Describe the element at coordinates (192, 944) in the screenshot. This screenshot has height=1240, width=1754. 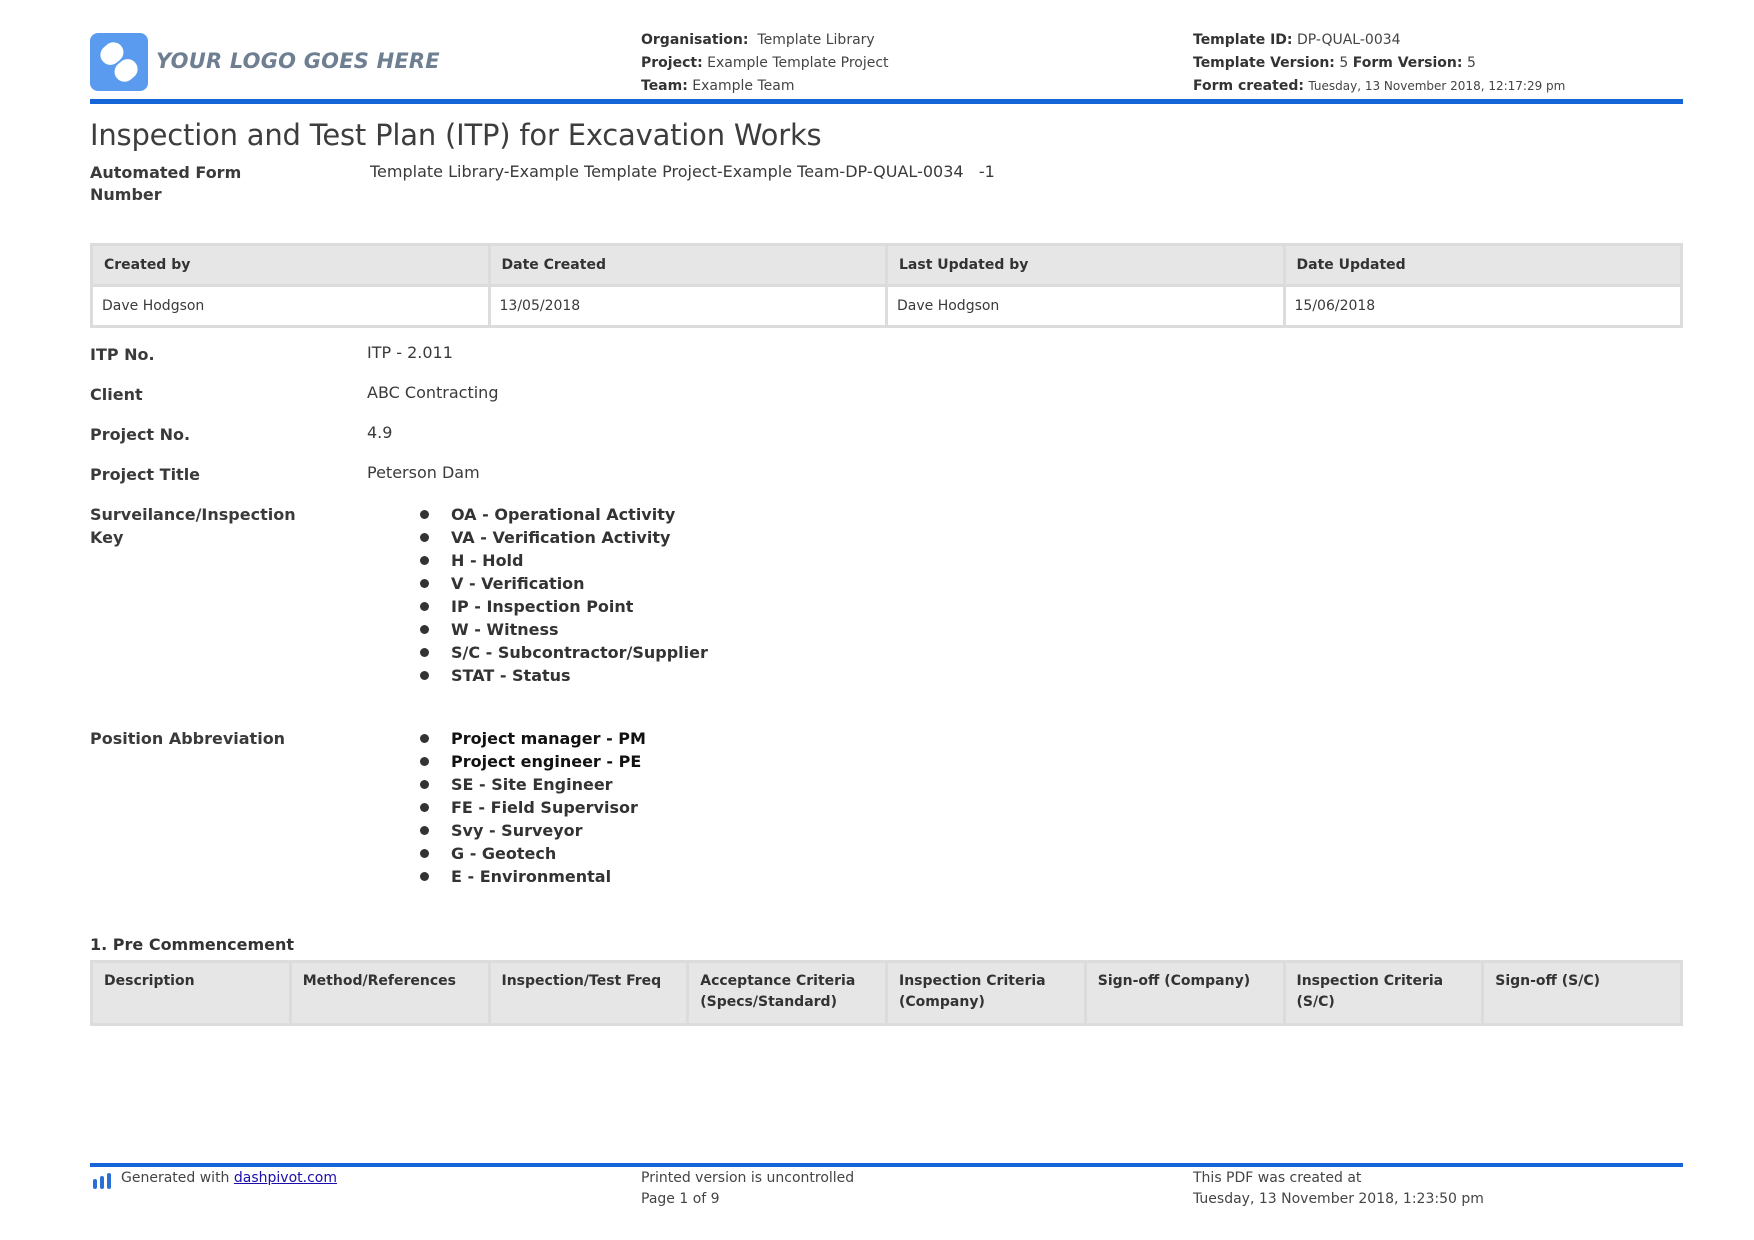
I see `section-title: 1. Pre Commencement` at that location.